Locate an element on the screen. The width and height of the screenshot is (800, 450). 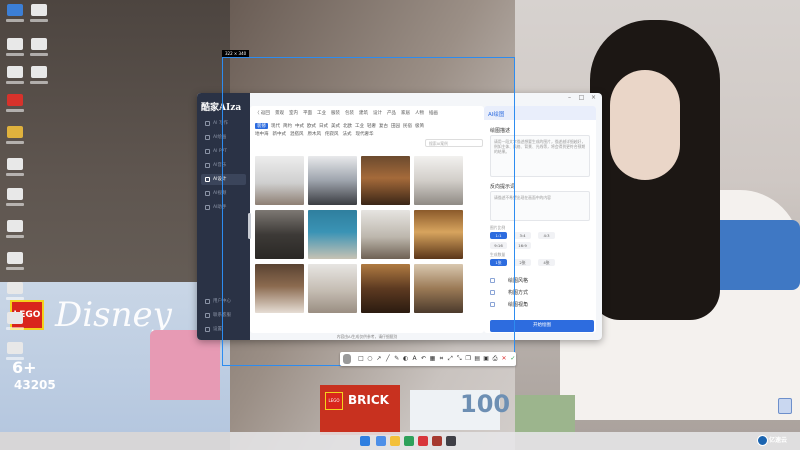
file-explorer-icon is located at coordinates (395, 441).